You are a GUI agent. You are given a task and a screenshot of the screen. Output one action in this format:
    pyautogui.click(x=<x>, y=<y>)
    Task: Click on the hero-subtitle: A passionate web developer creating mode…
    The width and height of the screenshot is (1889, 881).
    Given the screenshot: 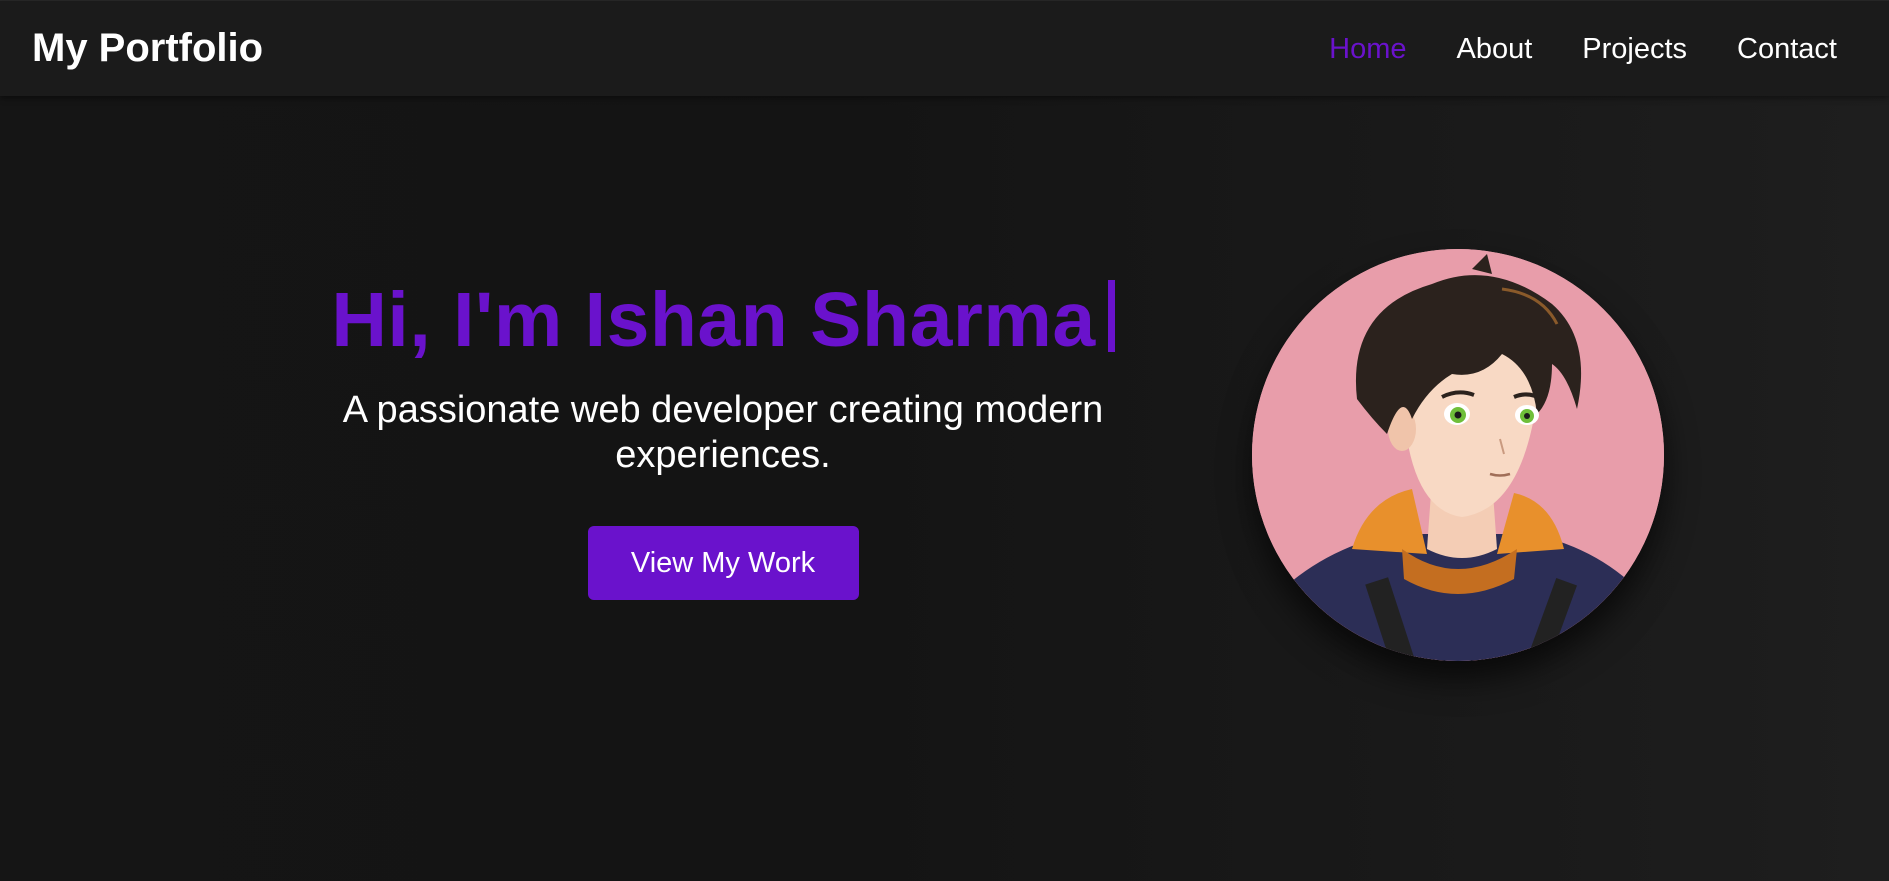 What is the action you would take?
    pyautogui.click(x=723, y=432)
    